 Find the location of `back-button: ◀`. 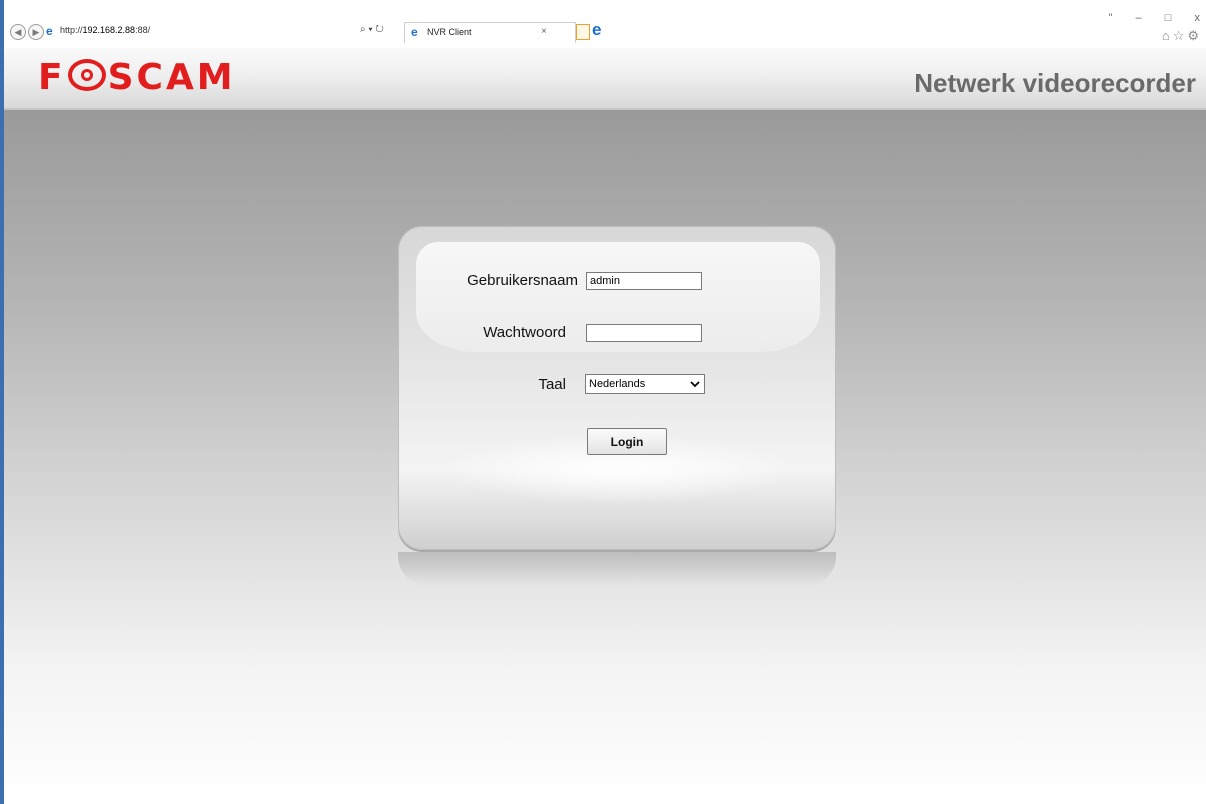

back-button: ◀ is located at coordinates (18, 32).